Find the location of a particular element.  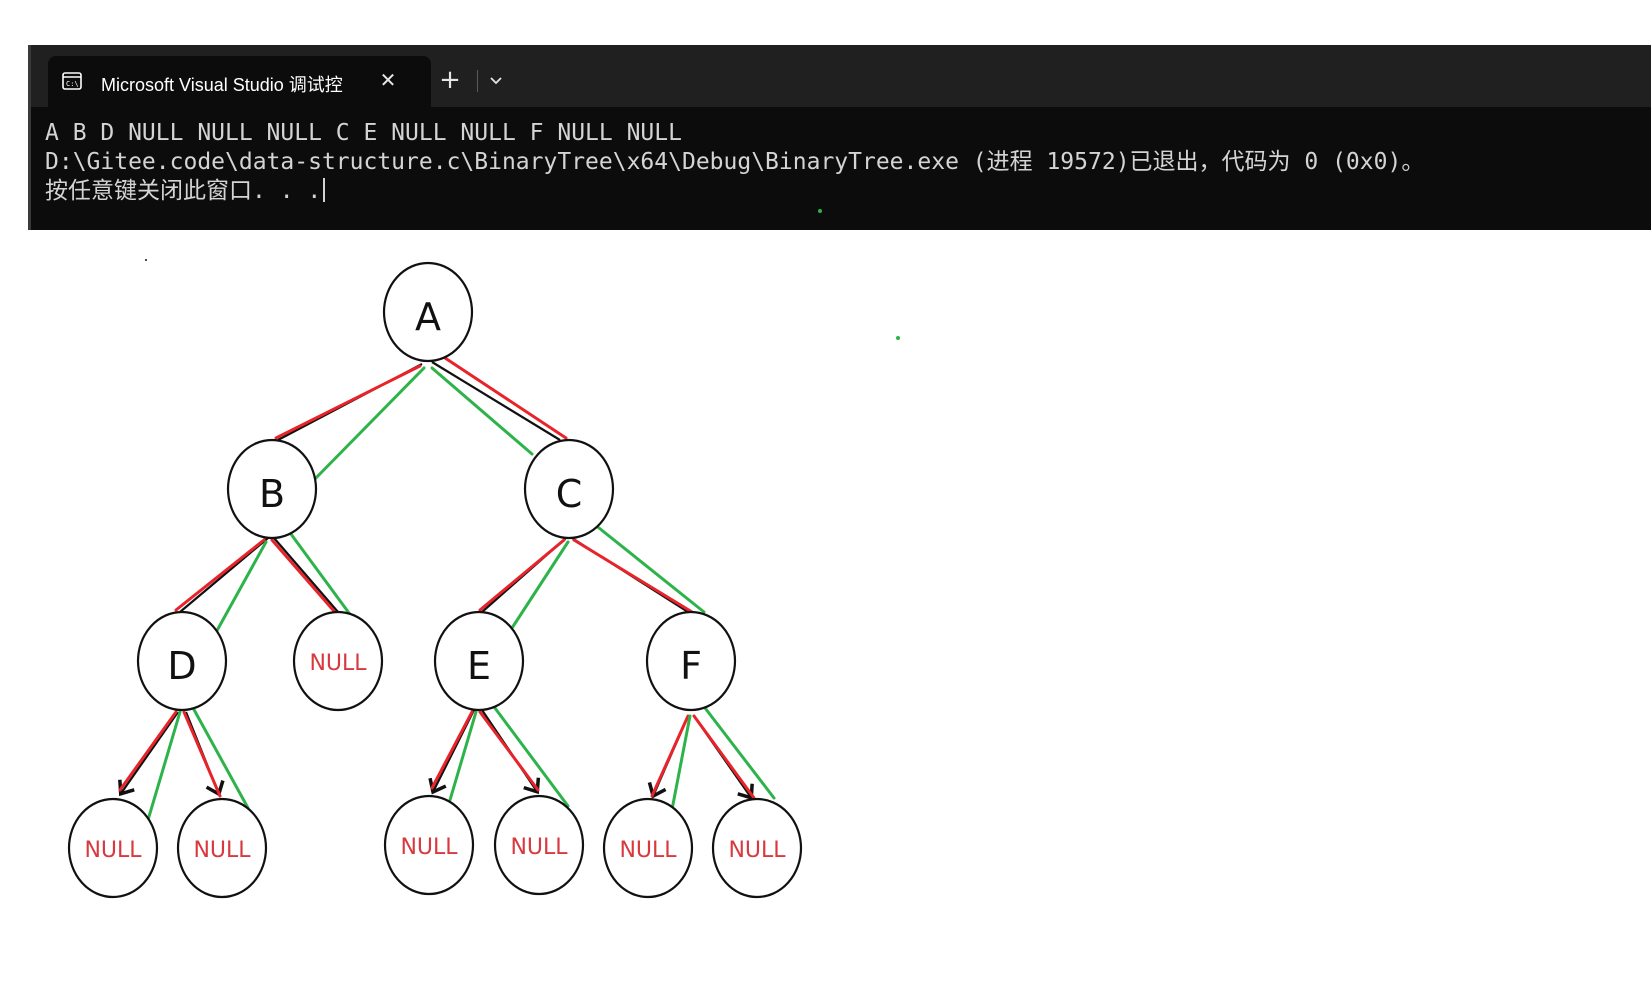

node-a: A is located at coordinates (428, 312).